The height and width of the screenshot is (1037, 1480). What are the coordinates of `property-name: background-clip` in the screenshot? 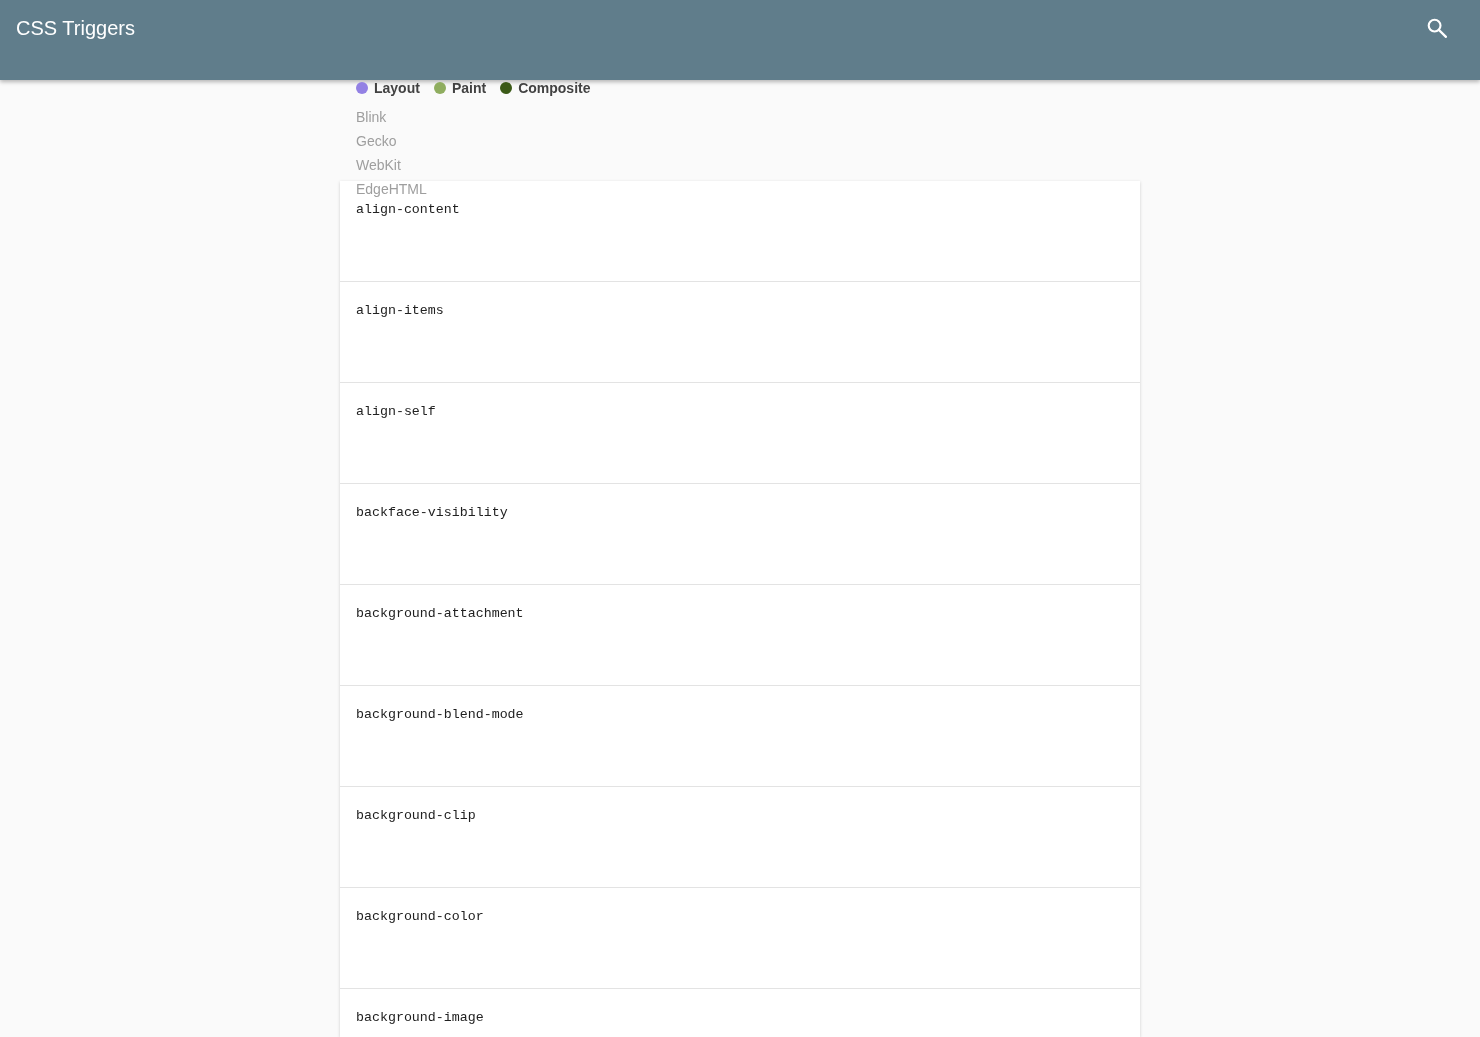 It's located at (416, 816).